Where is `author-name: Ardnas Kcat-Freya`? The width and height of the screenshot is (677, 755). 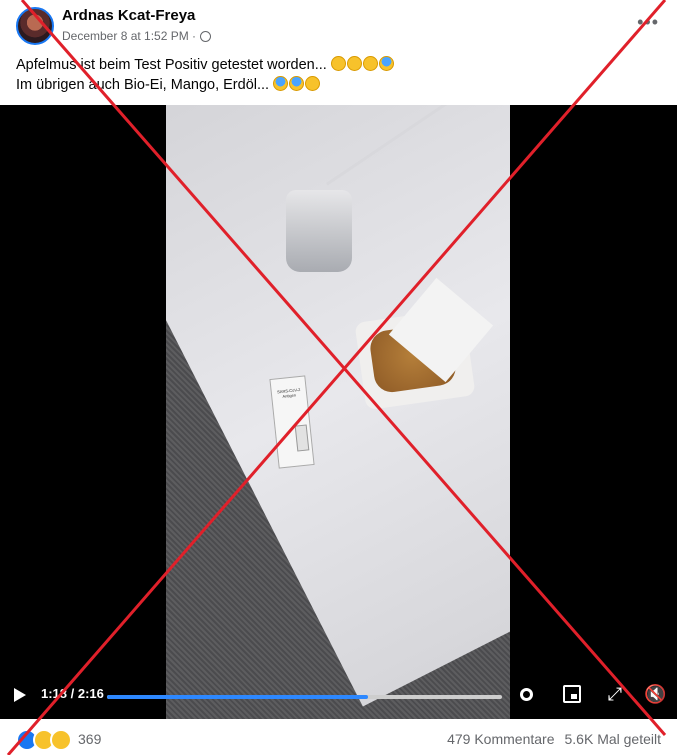 author-name: Ardnas Kcat-Freya is located at coordinates (128, 15).